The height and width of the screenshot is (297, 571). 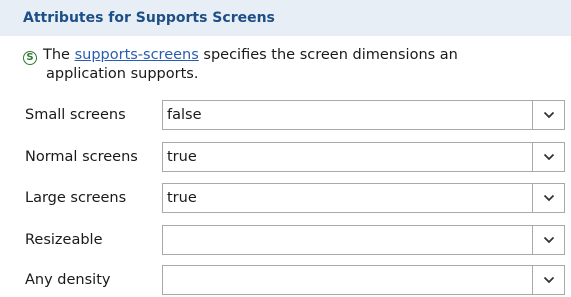 I want to click on section-header: Attributes for Supports Screens, so click(x=285, y=18).